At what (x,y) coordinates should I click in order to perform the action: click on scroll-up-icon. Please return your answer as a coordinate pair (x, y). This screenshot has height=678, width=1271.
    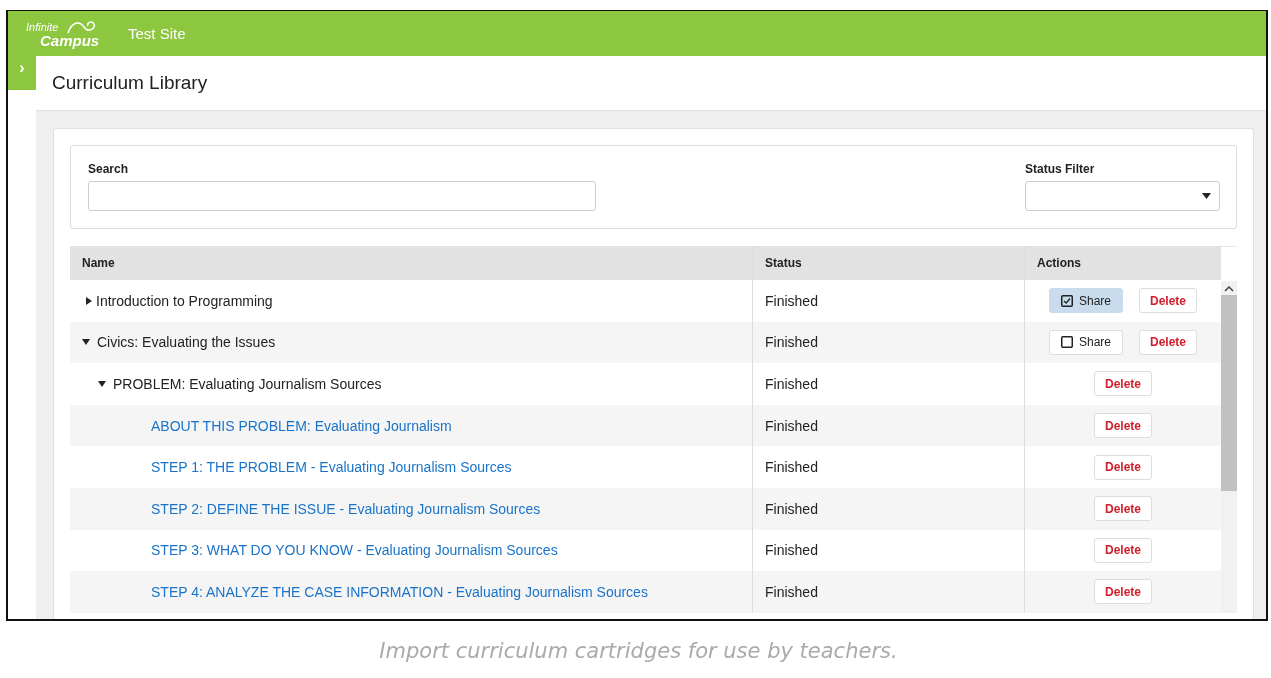
    Looking at the image, I should click on (1229, 289).